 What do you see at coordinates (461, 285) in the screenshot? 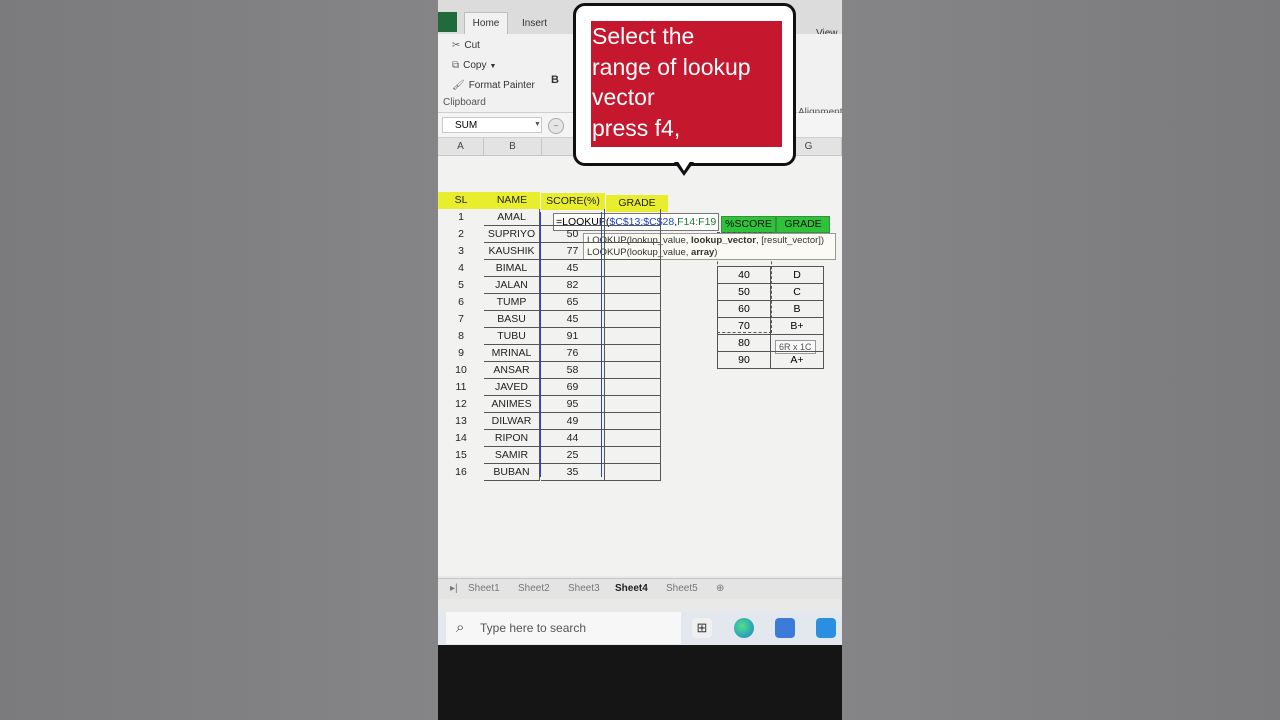
I see `cell-sl: 5` at bounding box center [461, 285].